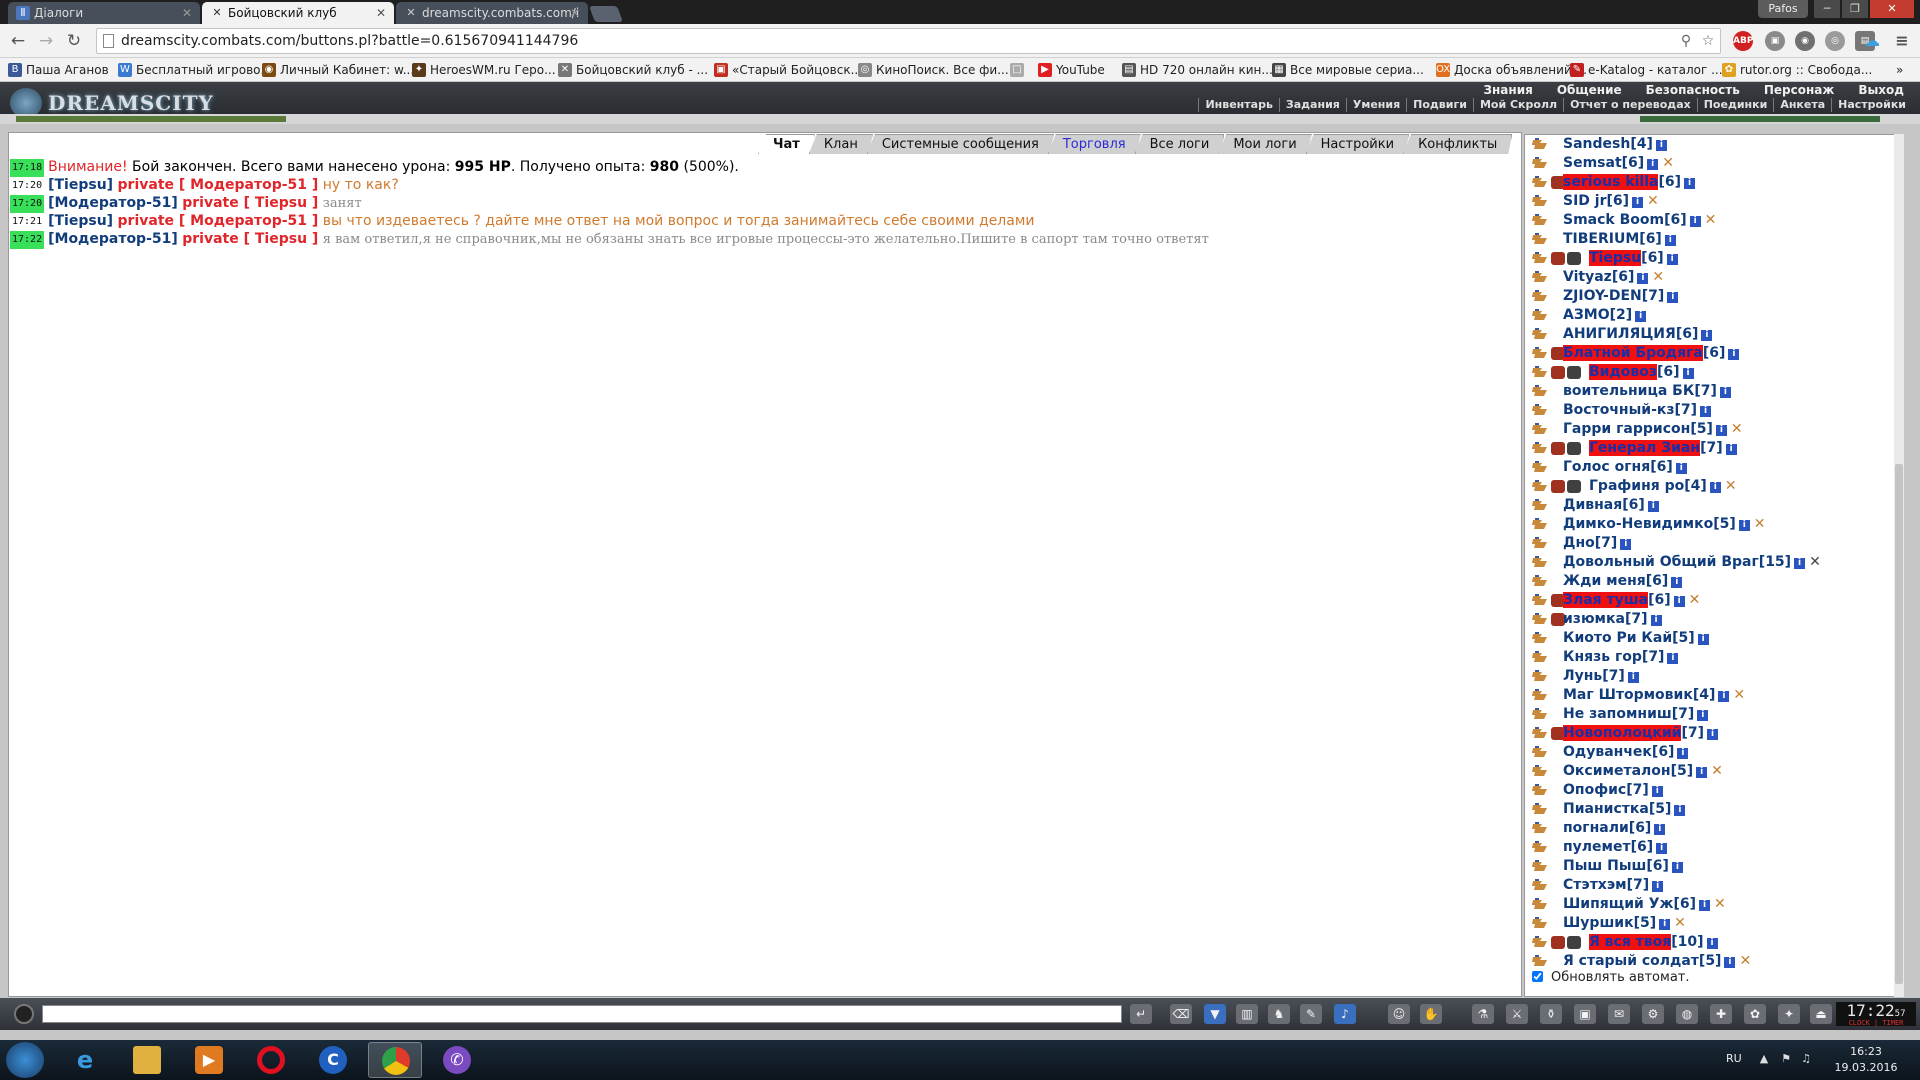 The width and height of the screenshot is (1920, 1080). I want to click on user-nick: Генерал Зиан, so click(1645, 448).